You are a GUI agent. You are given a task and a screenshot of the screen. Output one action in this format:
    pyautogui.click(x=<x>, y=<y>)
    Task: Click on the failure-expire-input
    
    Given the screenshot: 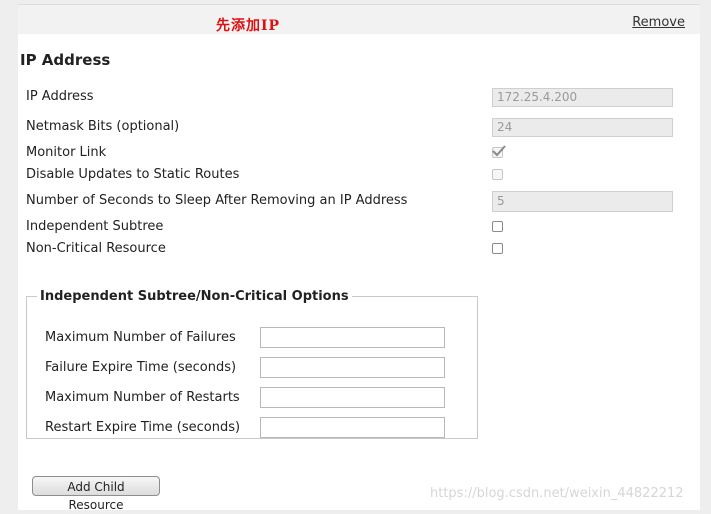 What is the action you would take?
    pyautogui.click(x=352, y=367)
    